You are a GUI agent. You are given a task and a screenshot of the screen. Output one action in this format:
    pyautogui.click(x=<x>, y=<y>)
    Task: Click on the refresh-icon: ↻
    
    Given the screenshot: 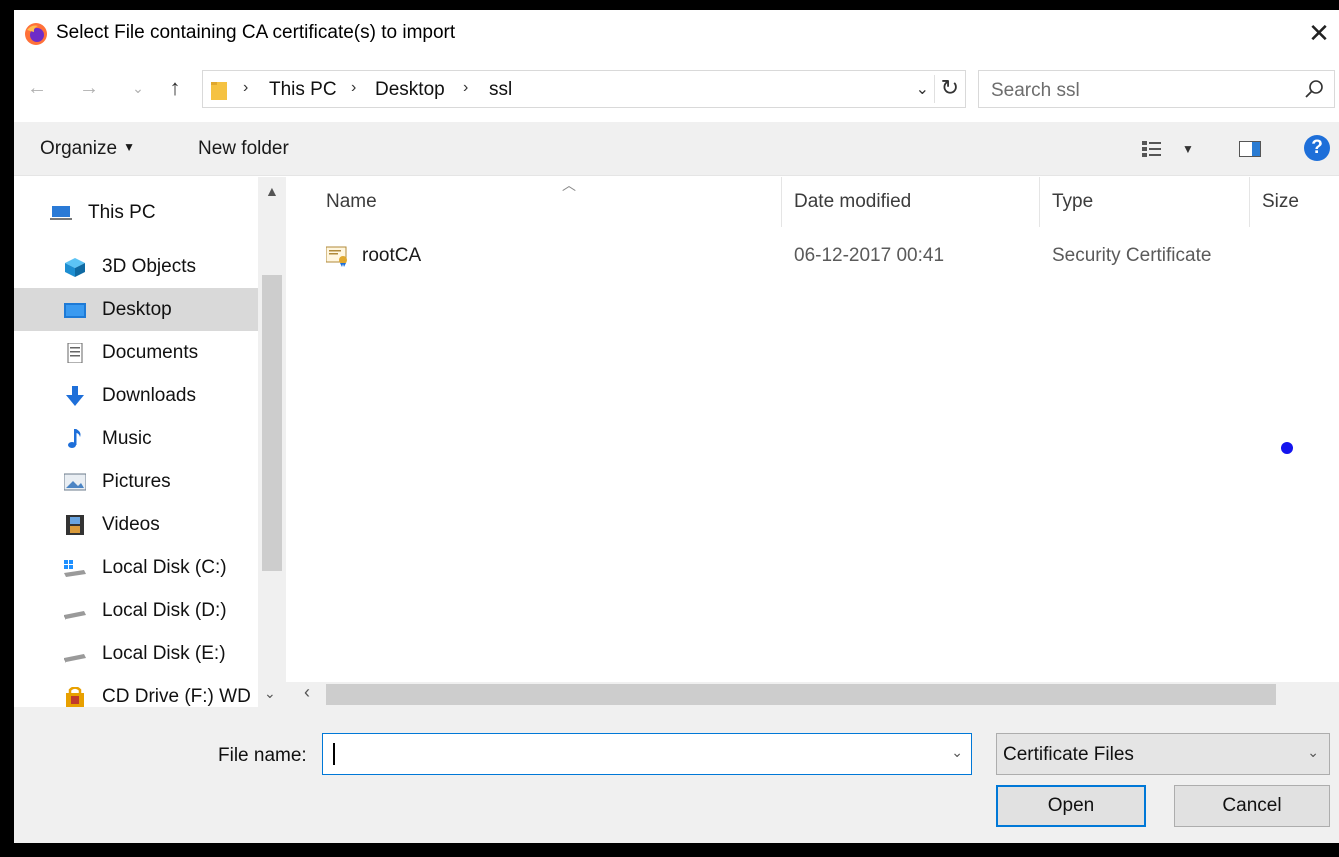 What is the action you would take?
    pyautogui.click(x=950, y=88)
    